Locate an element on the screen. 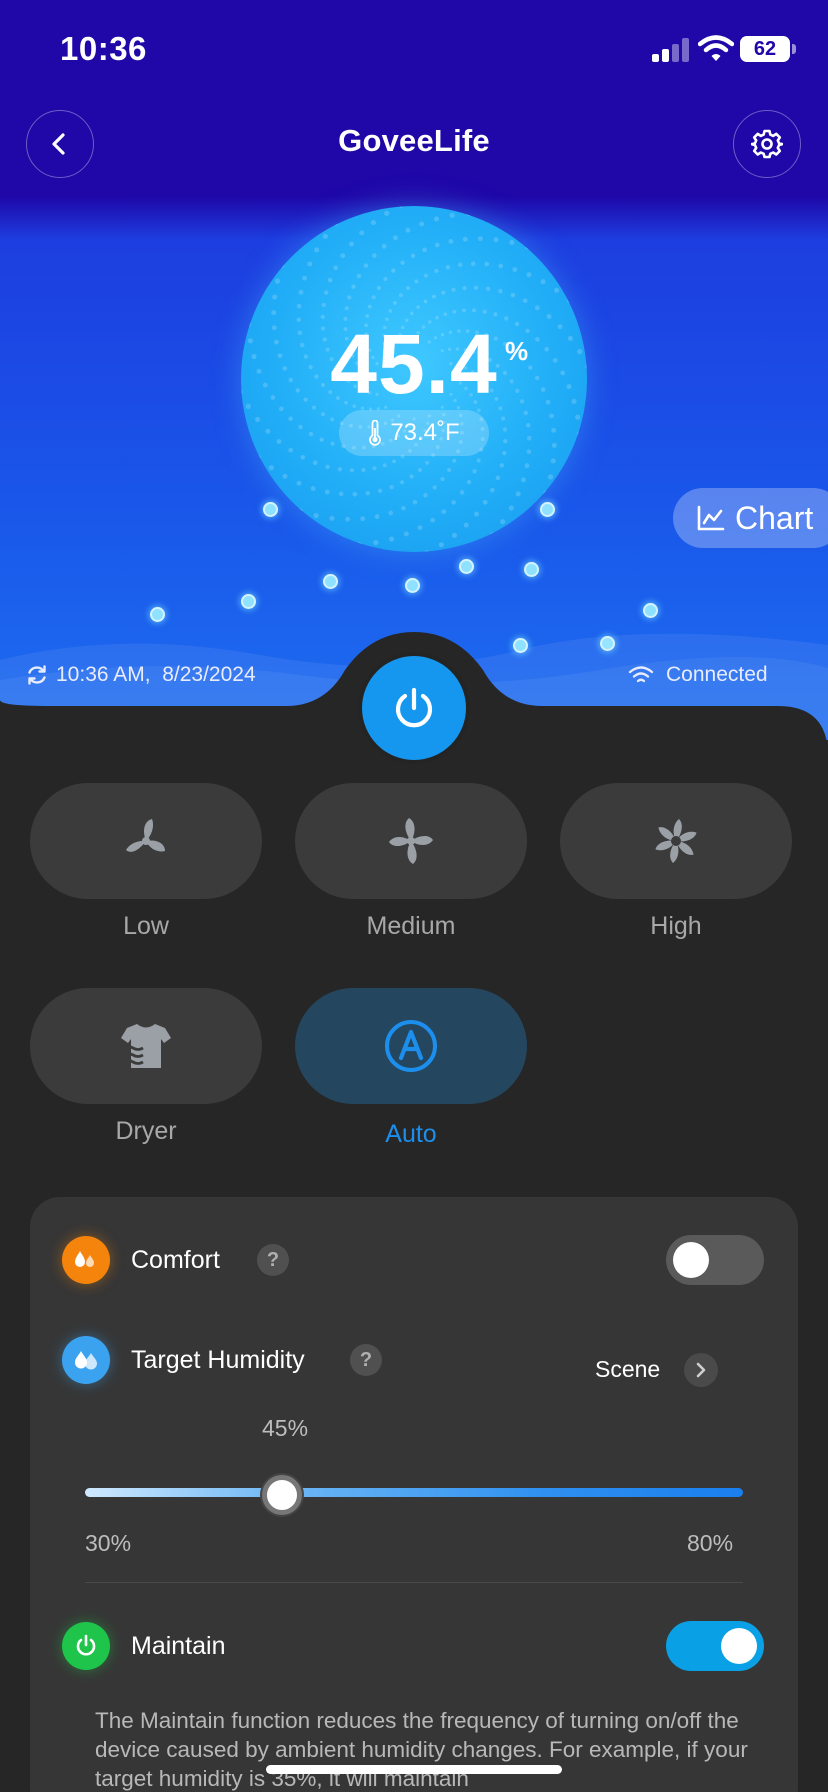 Image resolution: width=828 pixels, height=1792 pixels. power-icon is located at coordinates (414, 707).